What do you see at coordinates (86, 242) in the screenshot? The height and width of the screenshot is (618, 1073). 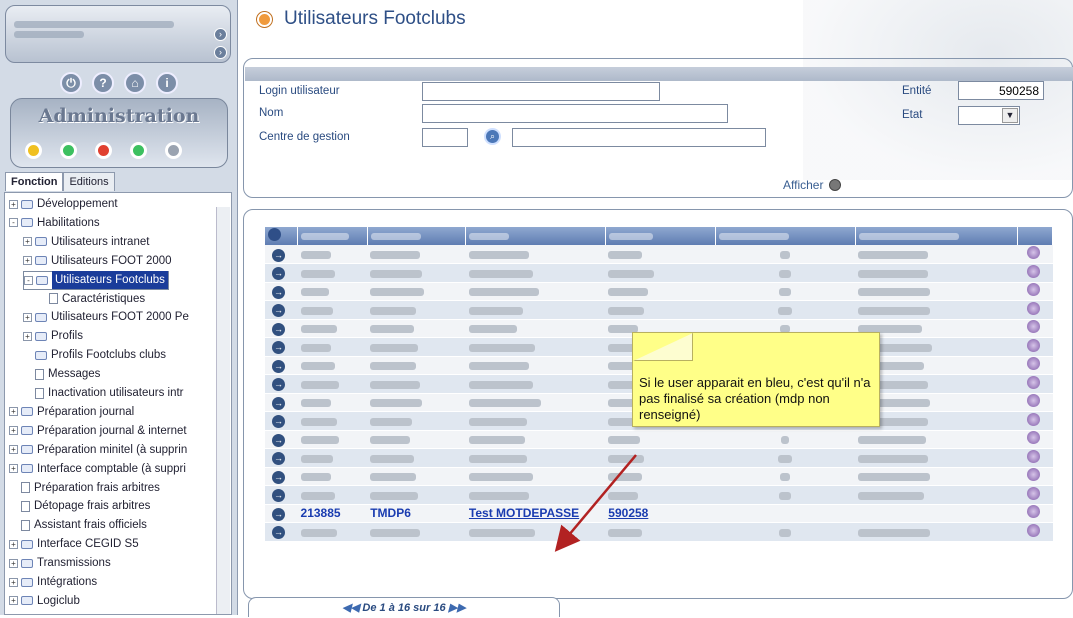 I see `tree-item: + Utilisateurs intranet` at bounding box center [86, 242].